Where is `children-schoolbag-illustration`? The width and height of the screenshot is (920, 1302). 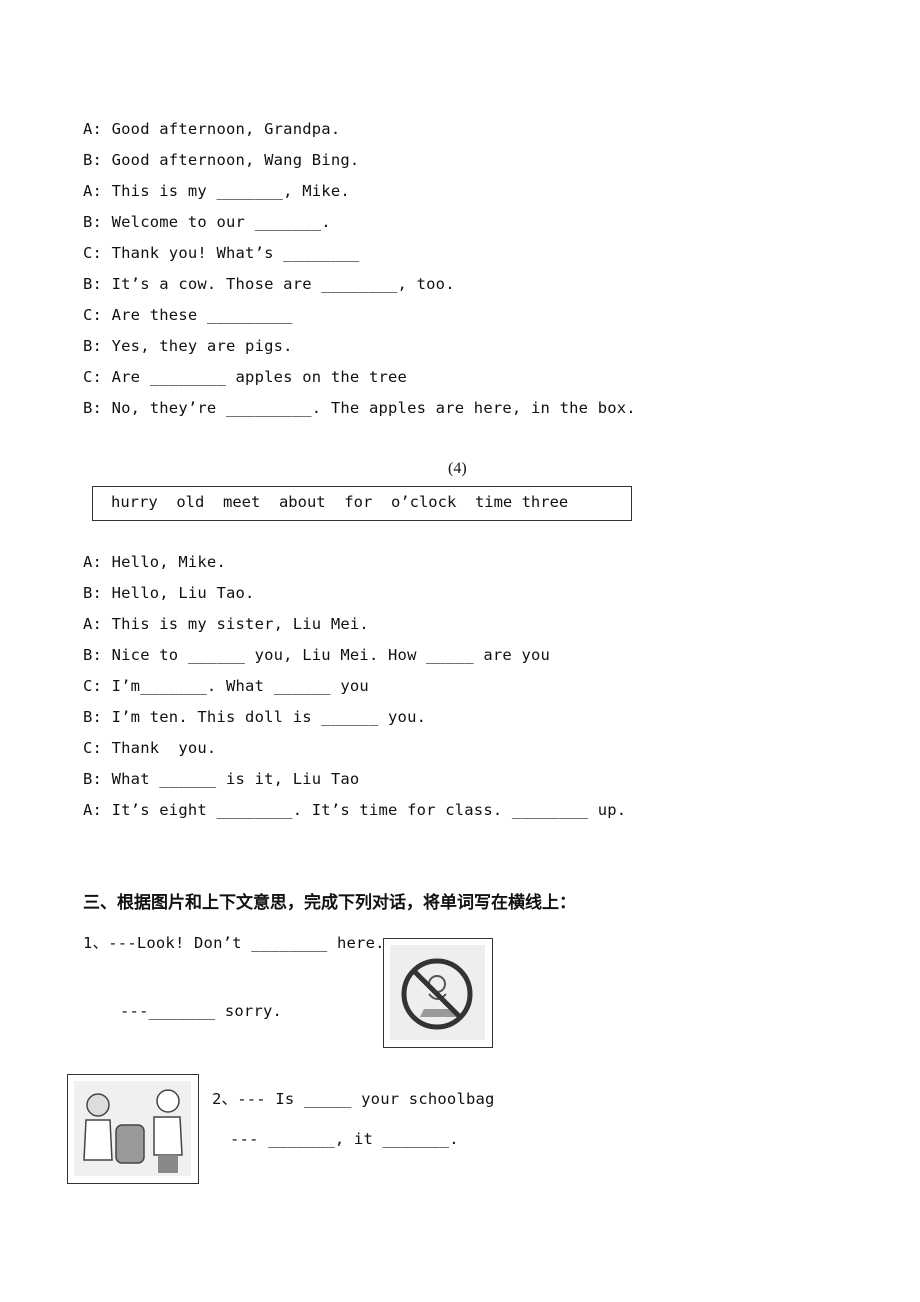 children-schoolbag-illustration is located at coordinates (132, 1128).